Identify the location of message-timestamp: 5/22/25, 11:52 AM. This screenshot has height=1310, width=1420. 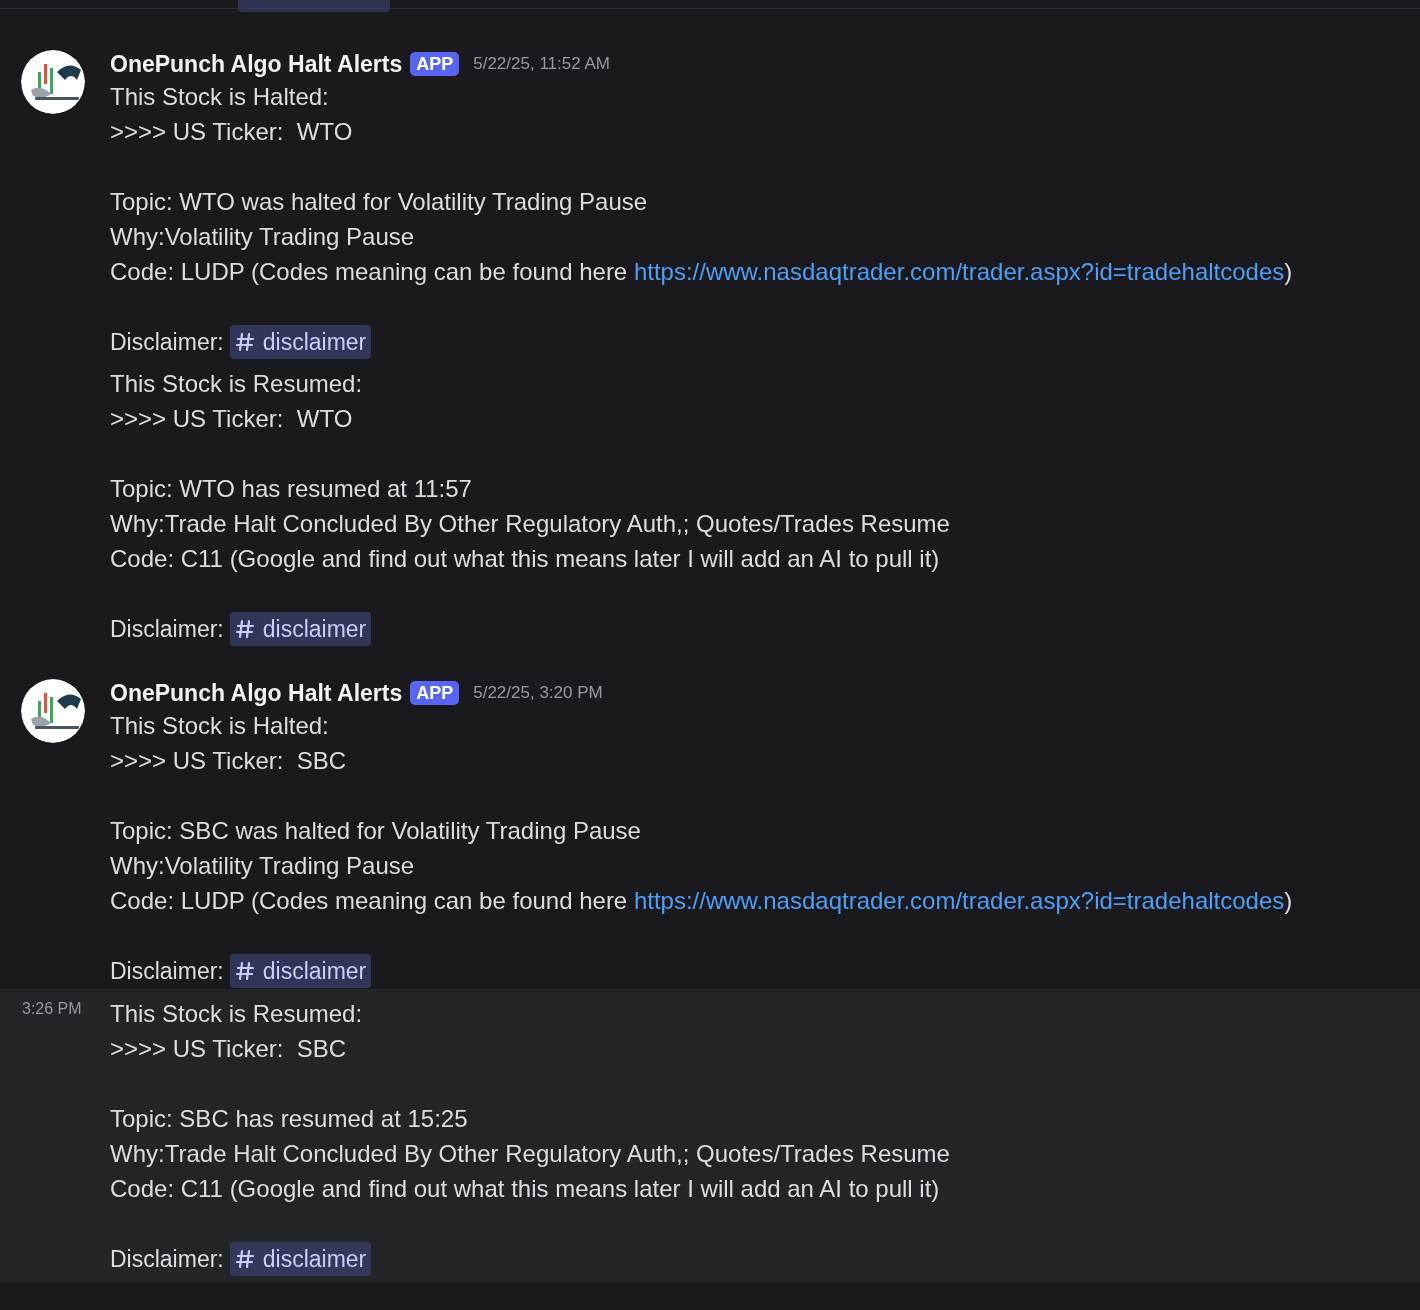
(541, 64).